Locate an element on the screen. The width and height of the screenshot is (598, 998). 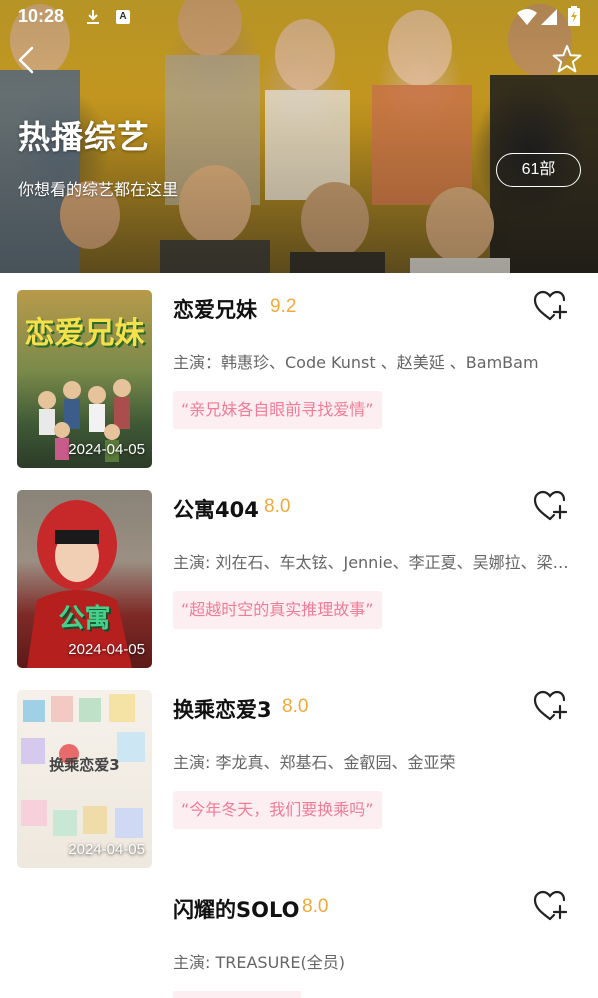
show-tagline: “亲兄妹各自眼前寻找爱情” is located at coordinates (277, 410).